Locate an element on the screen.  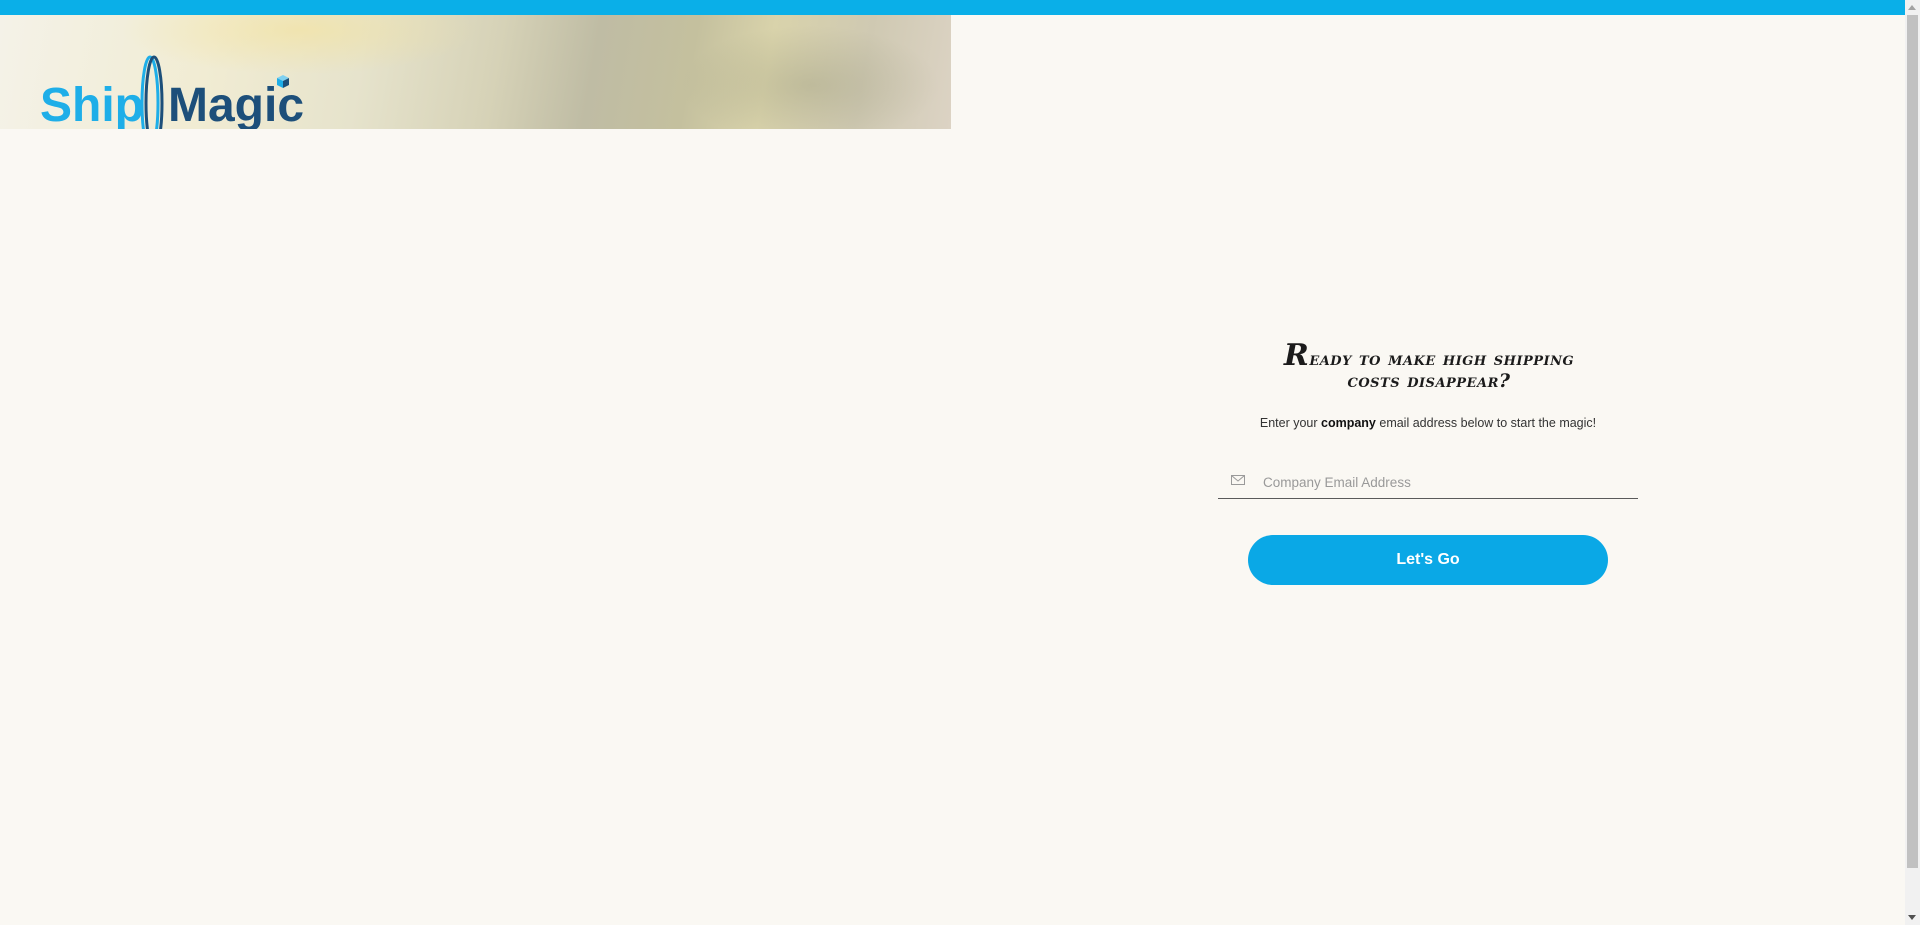
scrollbar-thumb is located at coordinates (1912, 441).